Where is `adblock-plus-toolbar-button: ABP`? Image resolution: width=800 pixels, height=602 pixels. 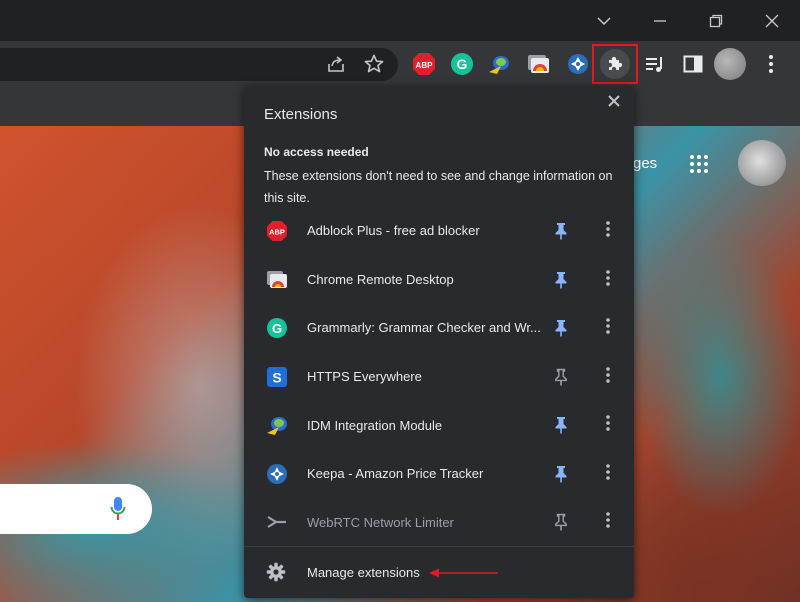
adblock-plus-toolbar-button: ABP is located at coordinates (424, 64).